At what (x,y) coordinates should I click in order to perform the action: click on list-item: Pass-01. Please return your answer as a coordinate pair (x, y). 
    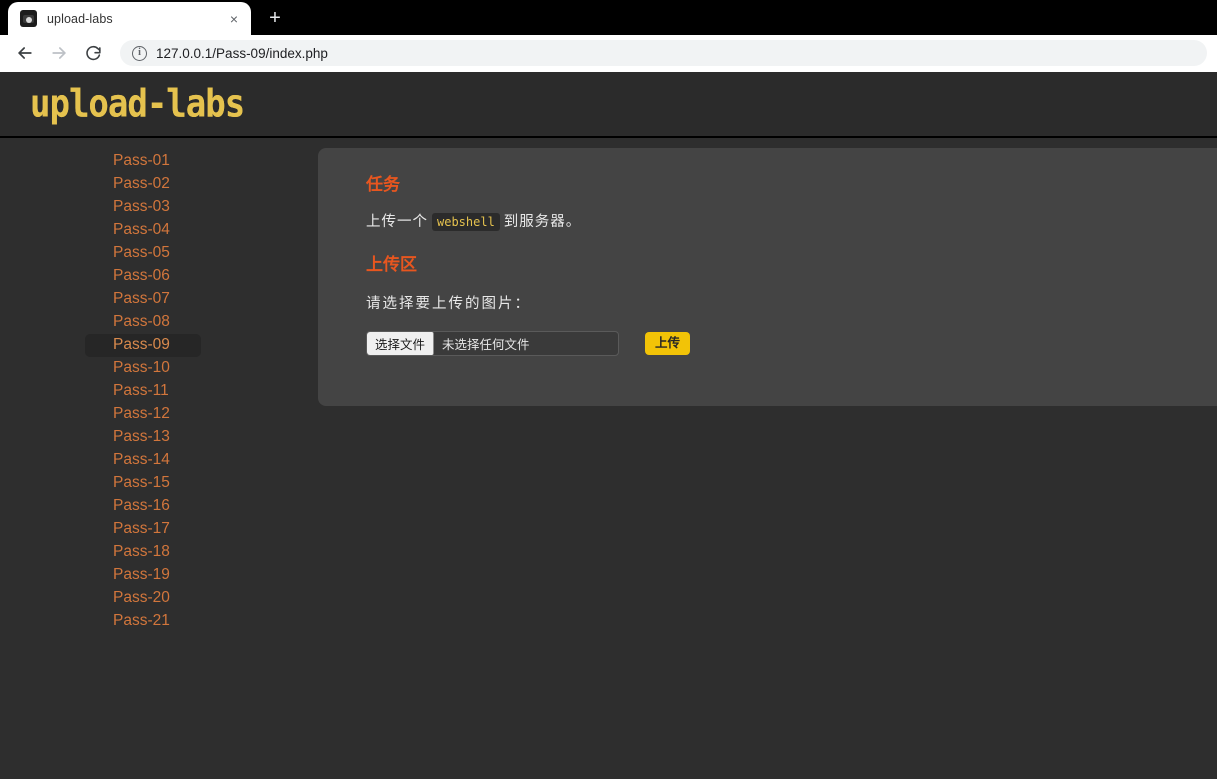
    Looking at the image, I should click on (159, 161).